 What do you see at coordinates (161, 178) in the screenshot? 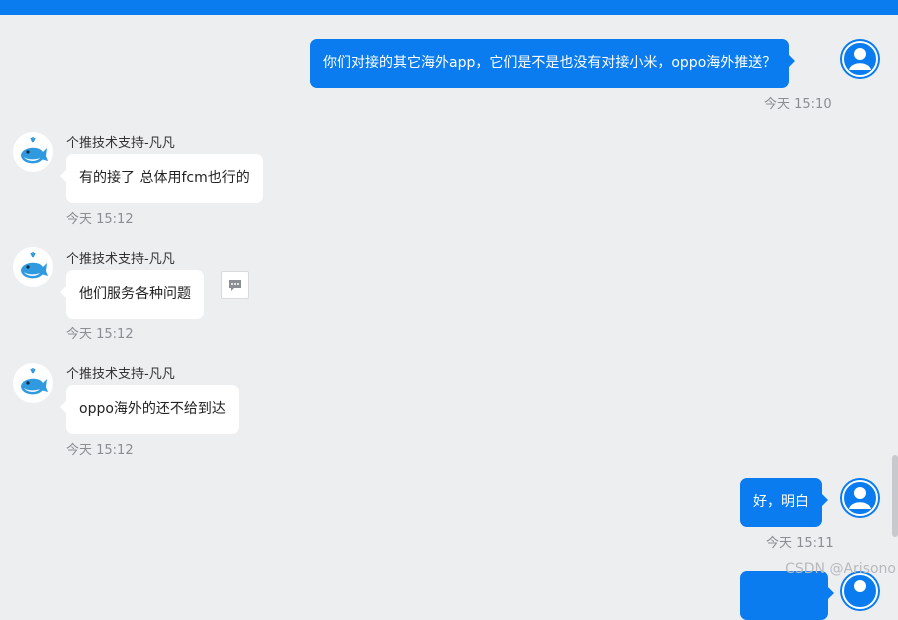
I see `message-bubble-incoming: 有的接了 总体用fcm也行的` at bounding box center [161, 178].